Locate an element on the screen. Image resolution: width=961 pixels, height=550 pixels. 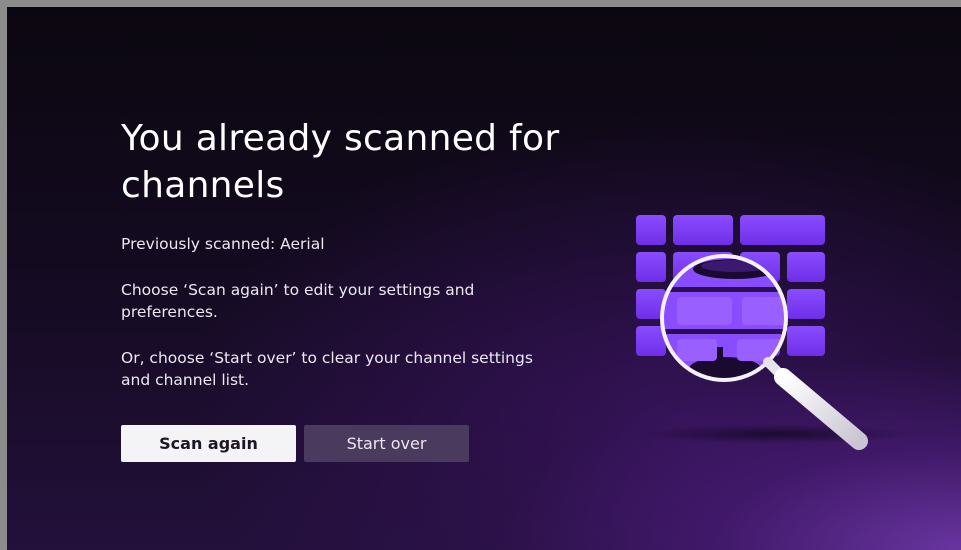
magnifying-glass-icon is located at coordinates (774, 332).